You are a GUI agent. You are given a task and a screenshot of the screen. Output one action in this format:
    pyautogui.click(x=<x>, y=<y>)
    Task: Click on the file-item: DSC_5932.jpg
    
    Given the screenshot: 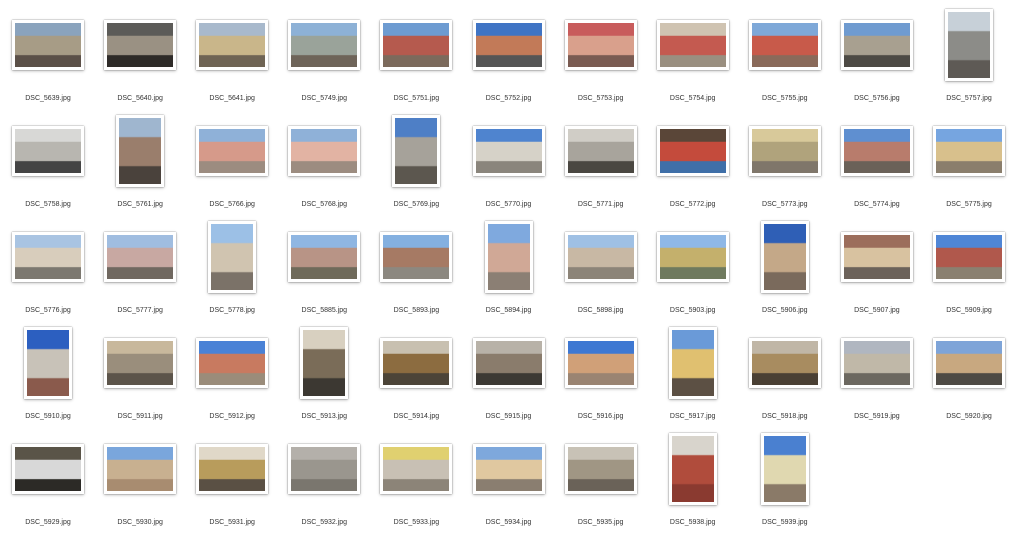 What is the action you would take?
    pyautogui.click(x=324, y=482)
    